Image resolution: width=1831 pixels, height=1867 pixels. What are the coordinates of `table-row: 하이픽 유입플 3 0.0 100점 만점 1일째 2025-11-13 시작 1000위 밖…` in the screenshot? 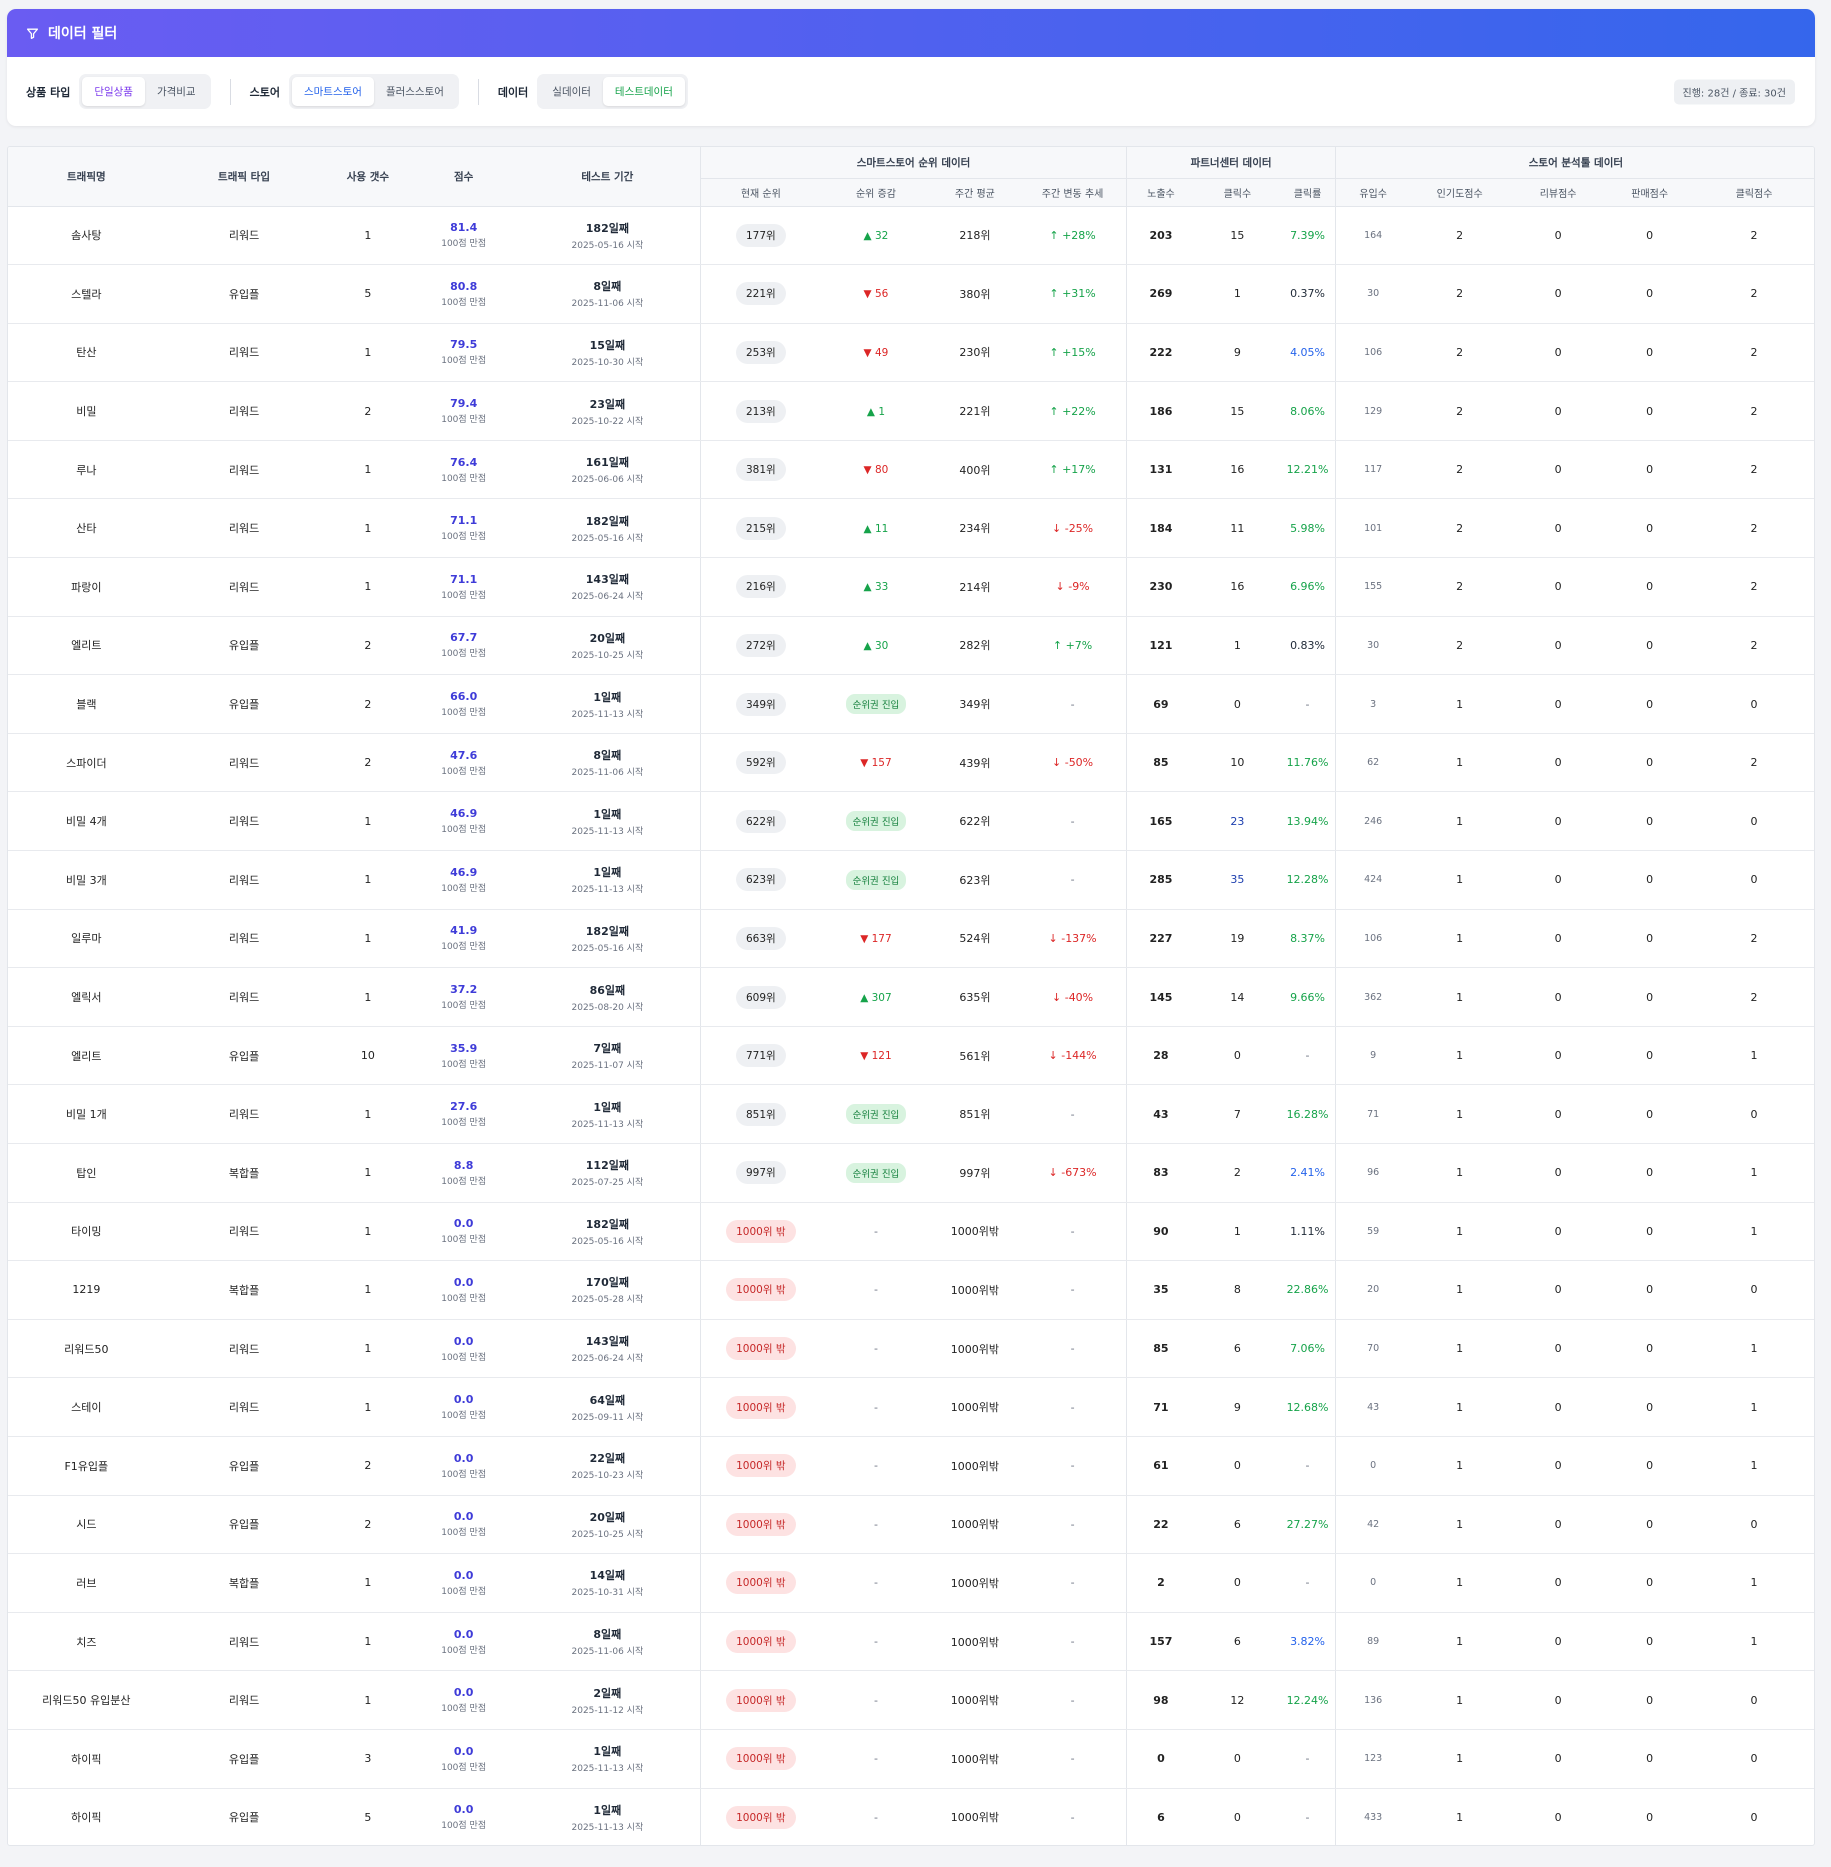 It's located at (911, 1759).